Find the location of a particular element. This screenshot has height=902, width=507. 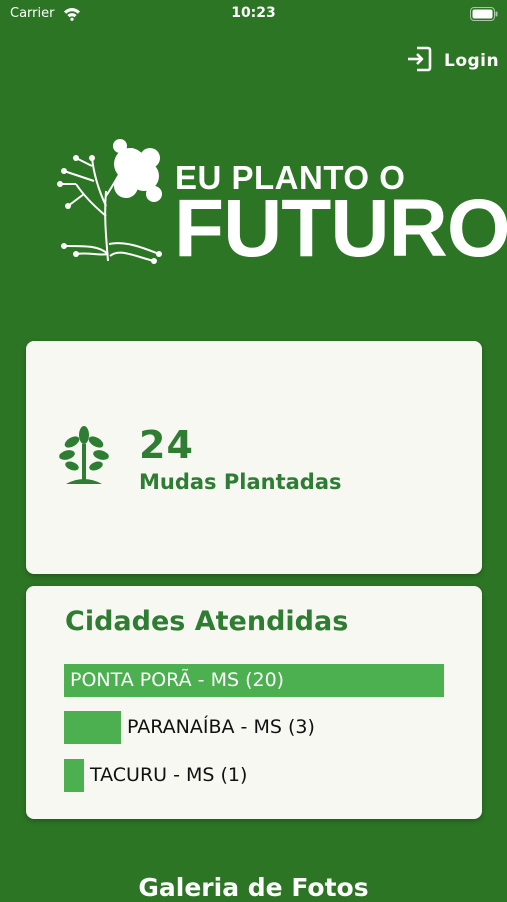

seedlings-count: 24 is located at coordinates (166, 445).